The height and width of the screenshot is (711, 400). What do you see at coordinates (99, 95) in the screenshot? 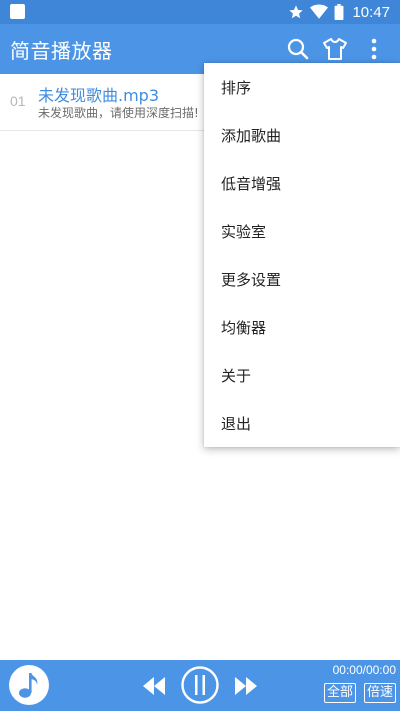
I see `song-title: 未发现歌曲.mp3` at bounding box center [99, 95].